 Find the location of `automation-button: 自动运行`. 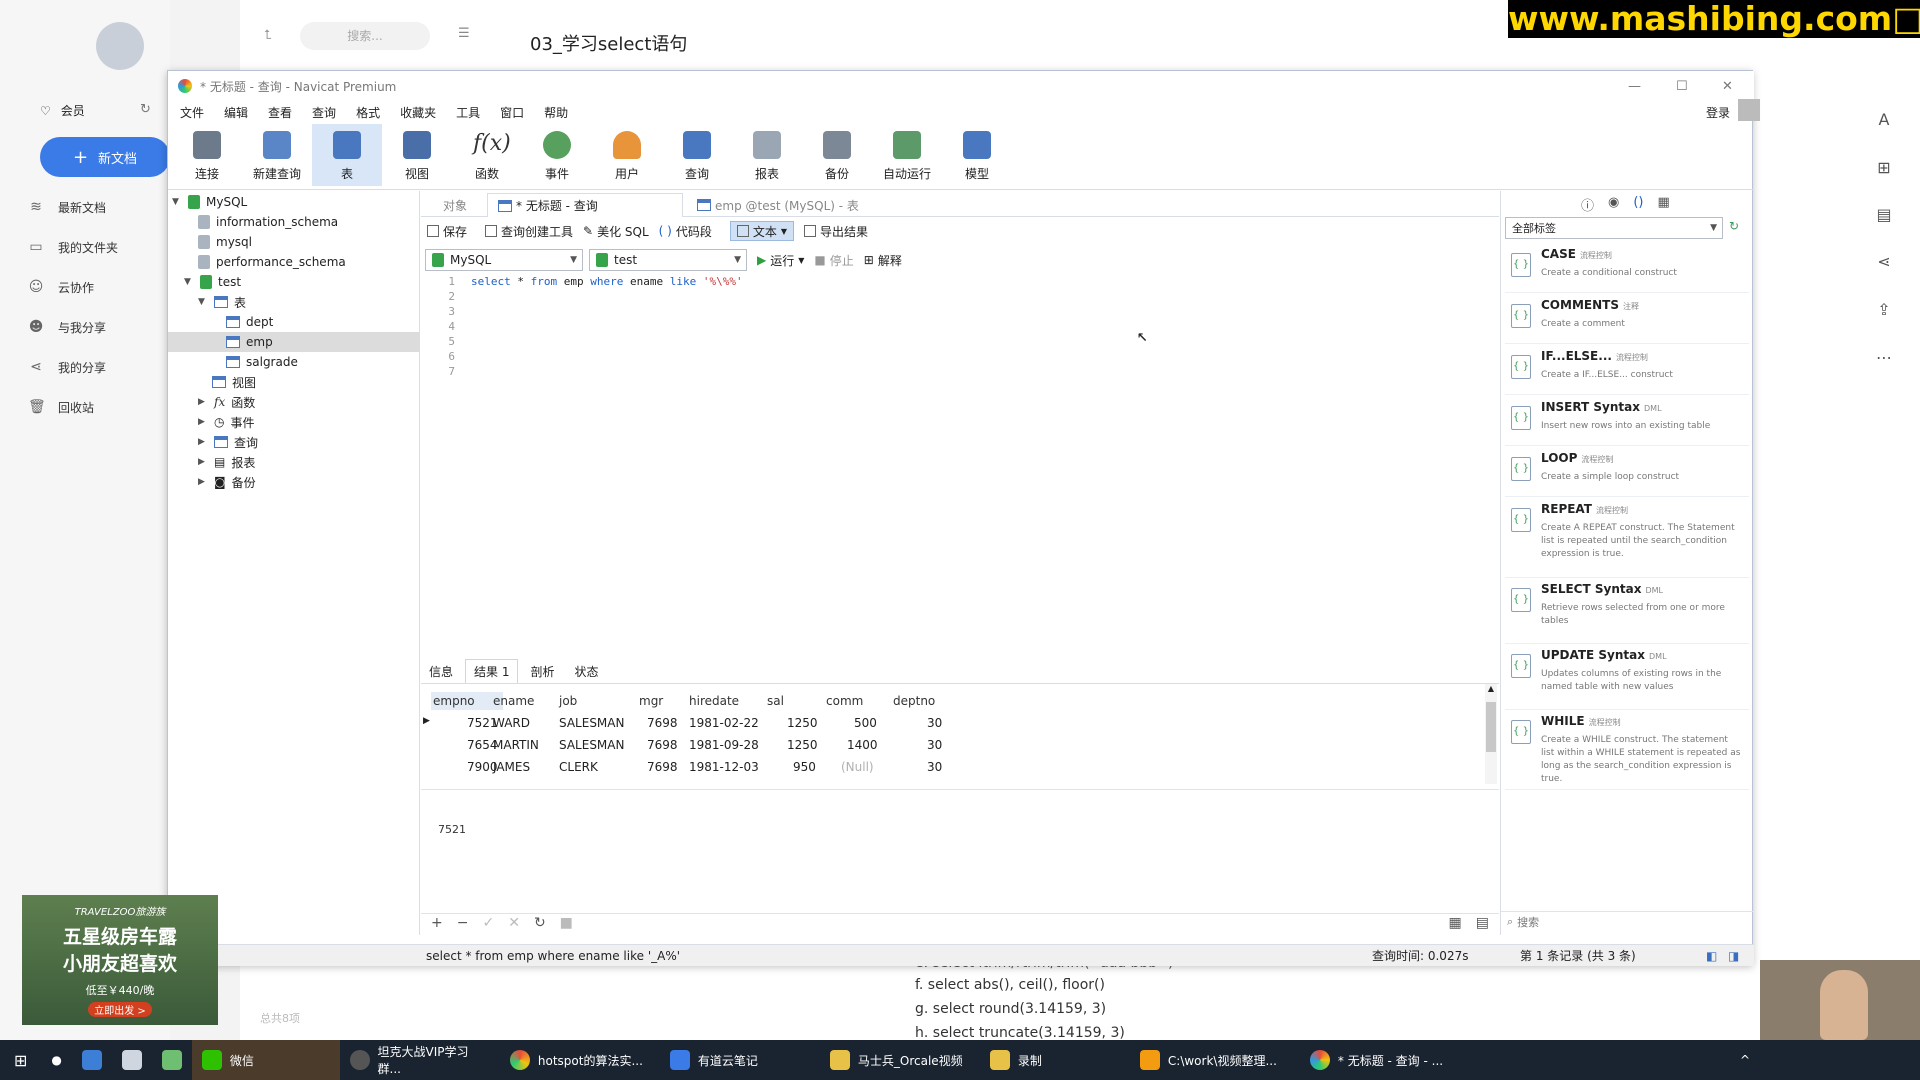

automation-button: 自动运行 is located at coordinates (907, 155).